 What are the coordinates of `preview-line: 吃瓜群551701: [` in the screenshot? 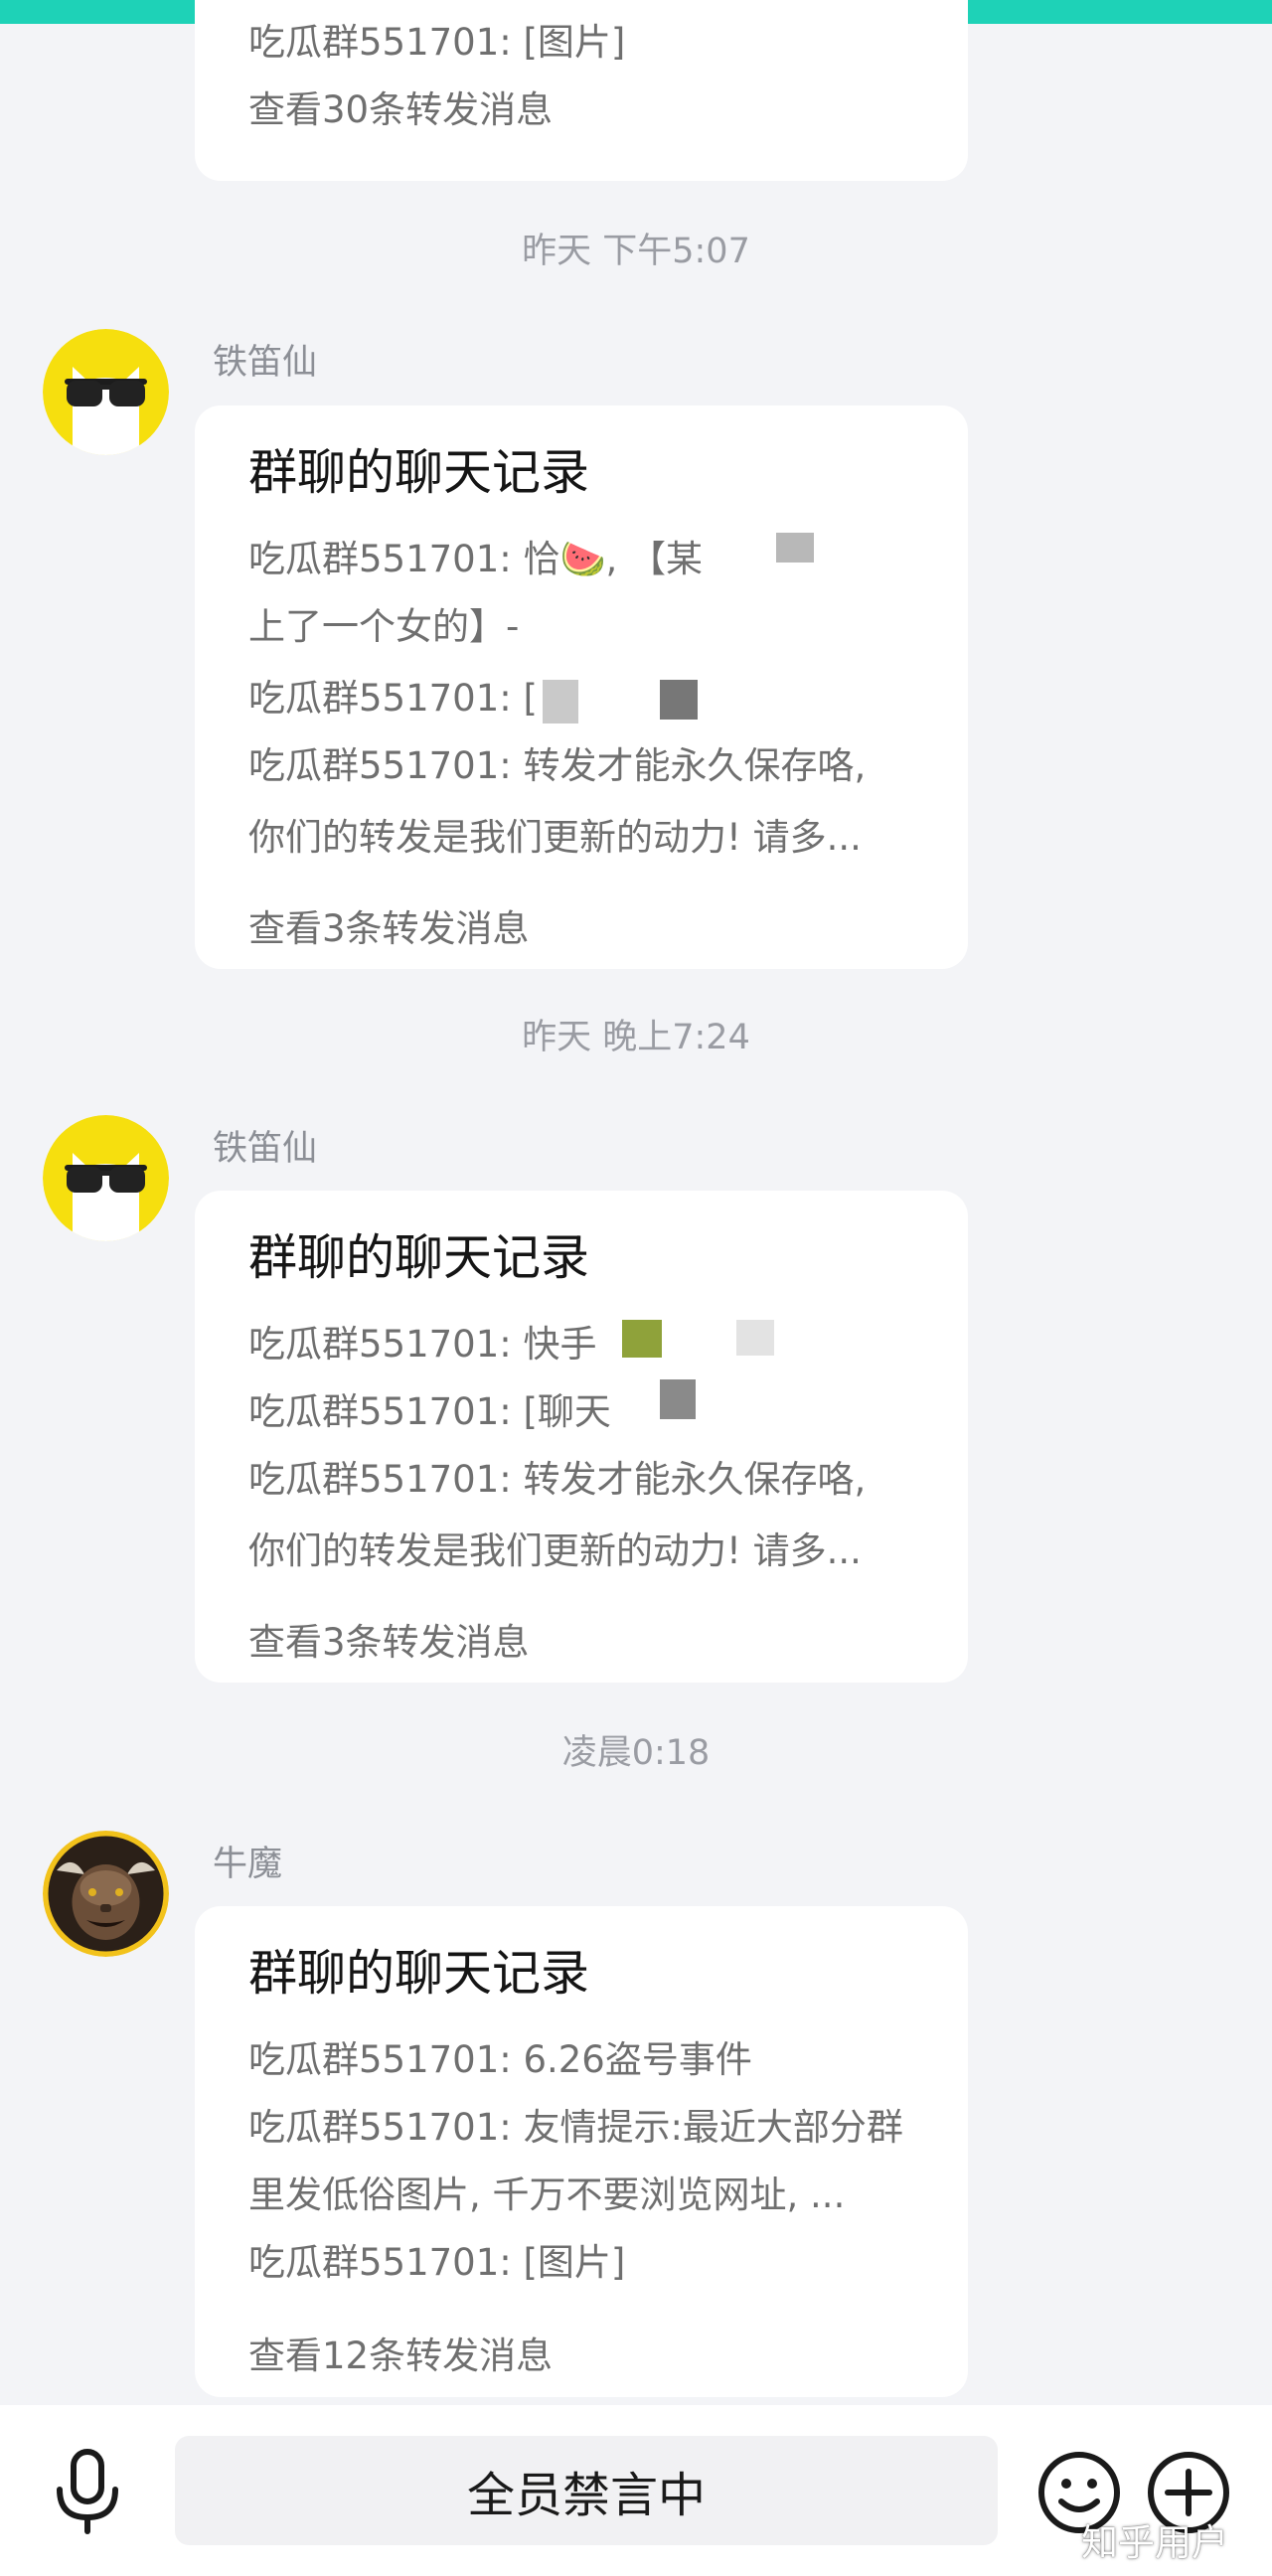 It's located at (393, 698).